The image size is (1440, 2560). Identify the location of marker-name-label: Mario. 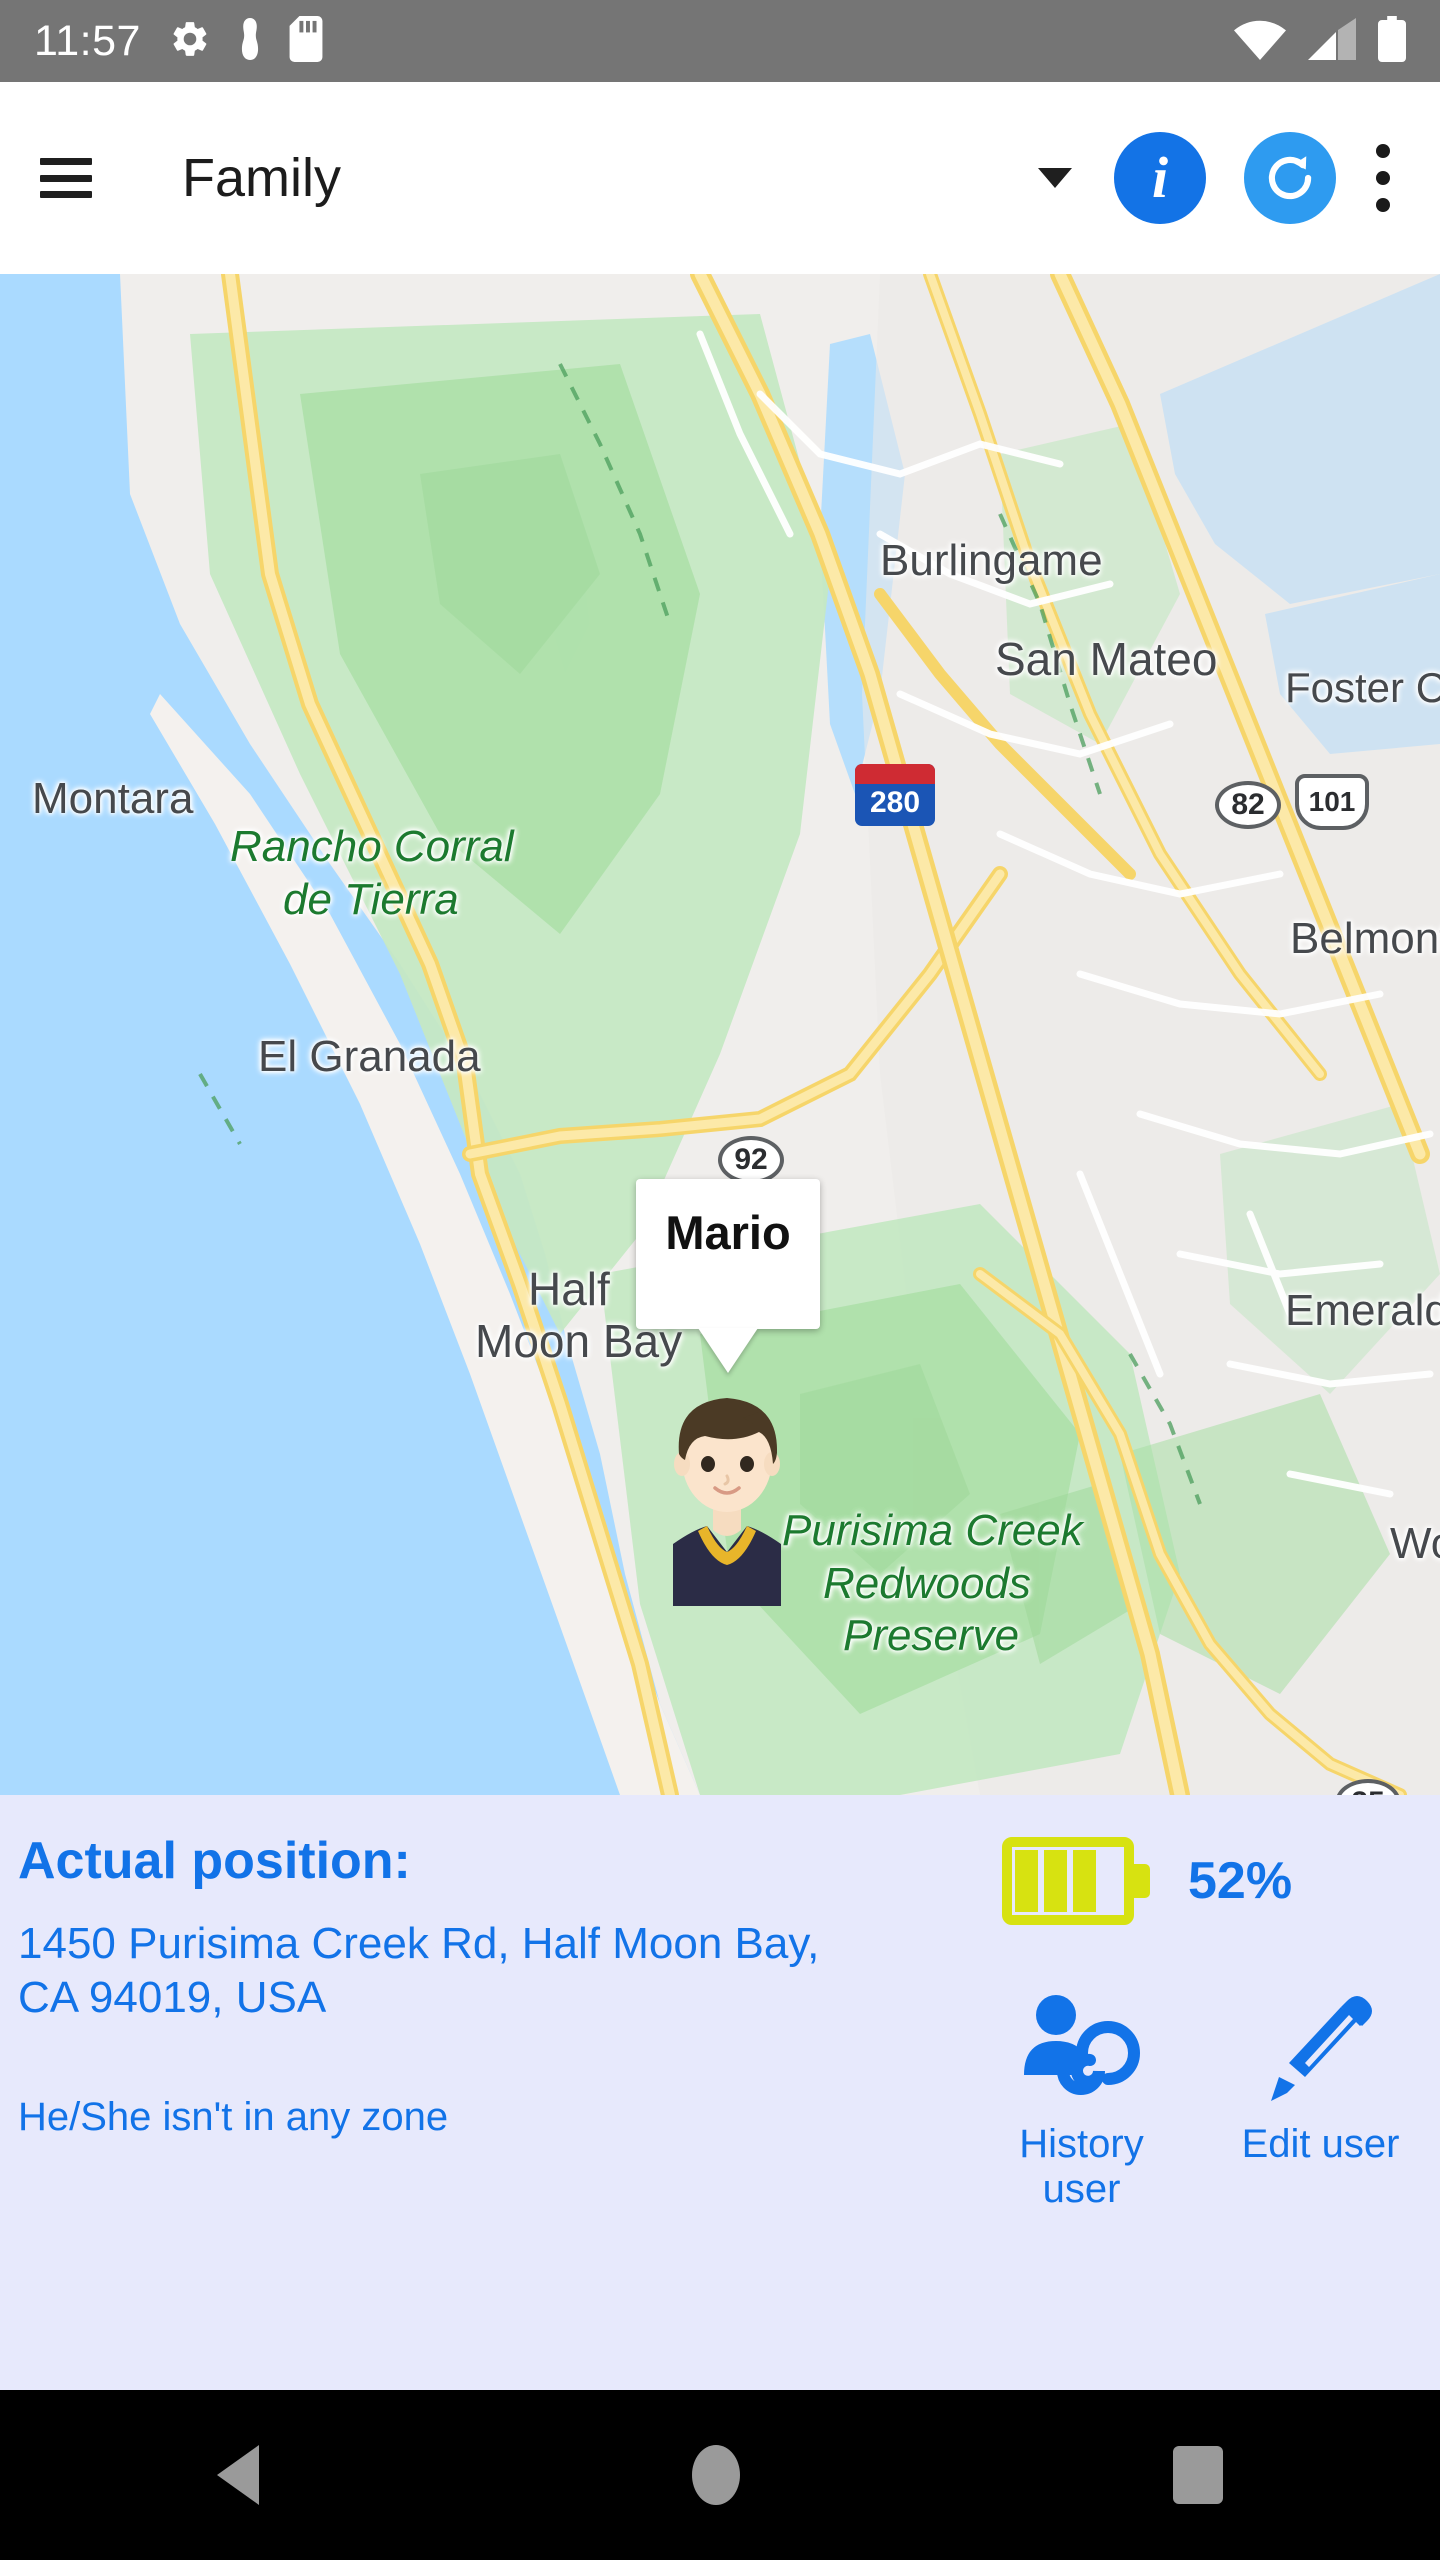
(728, 1232).